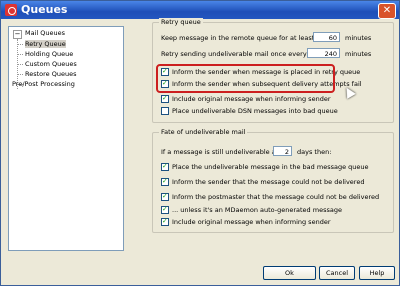 This screenshot has height=286, width=400. What do you see at coordinates (11, 10) in the screenshot?
I see `app-icon` at bounding box center [11, 10].